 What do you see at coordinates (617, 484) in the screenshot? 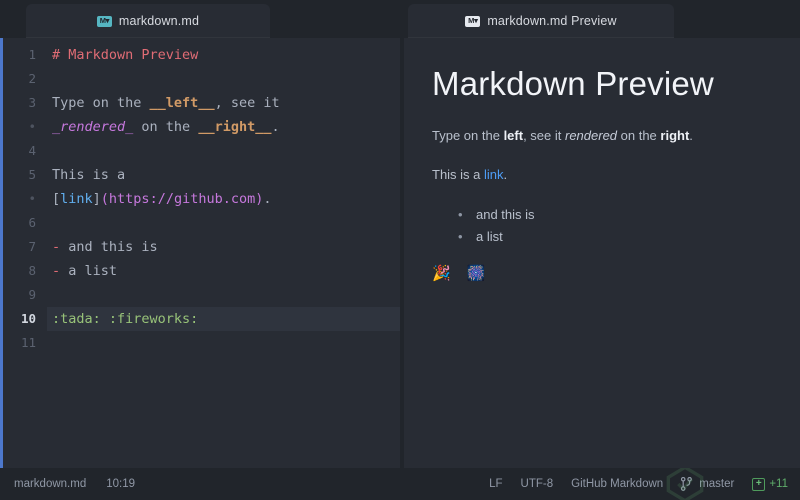
I see `status-grammar: GitHub Markdown` at bounding box center [617, 484].